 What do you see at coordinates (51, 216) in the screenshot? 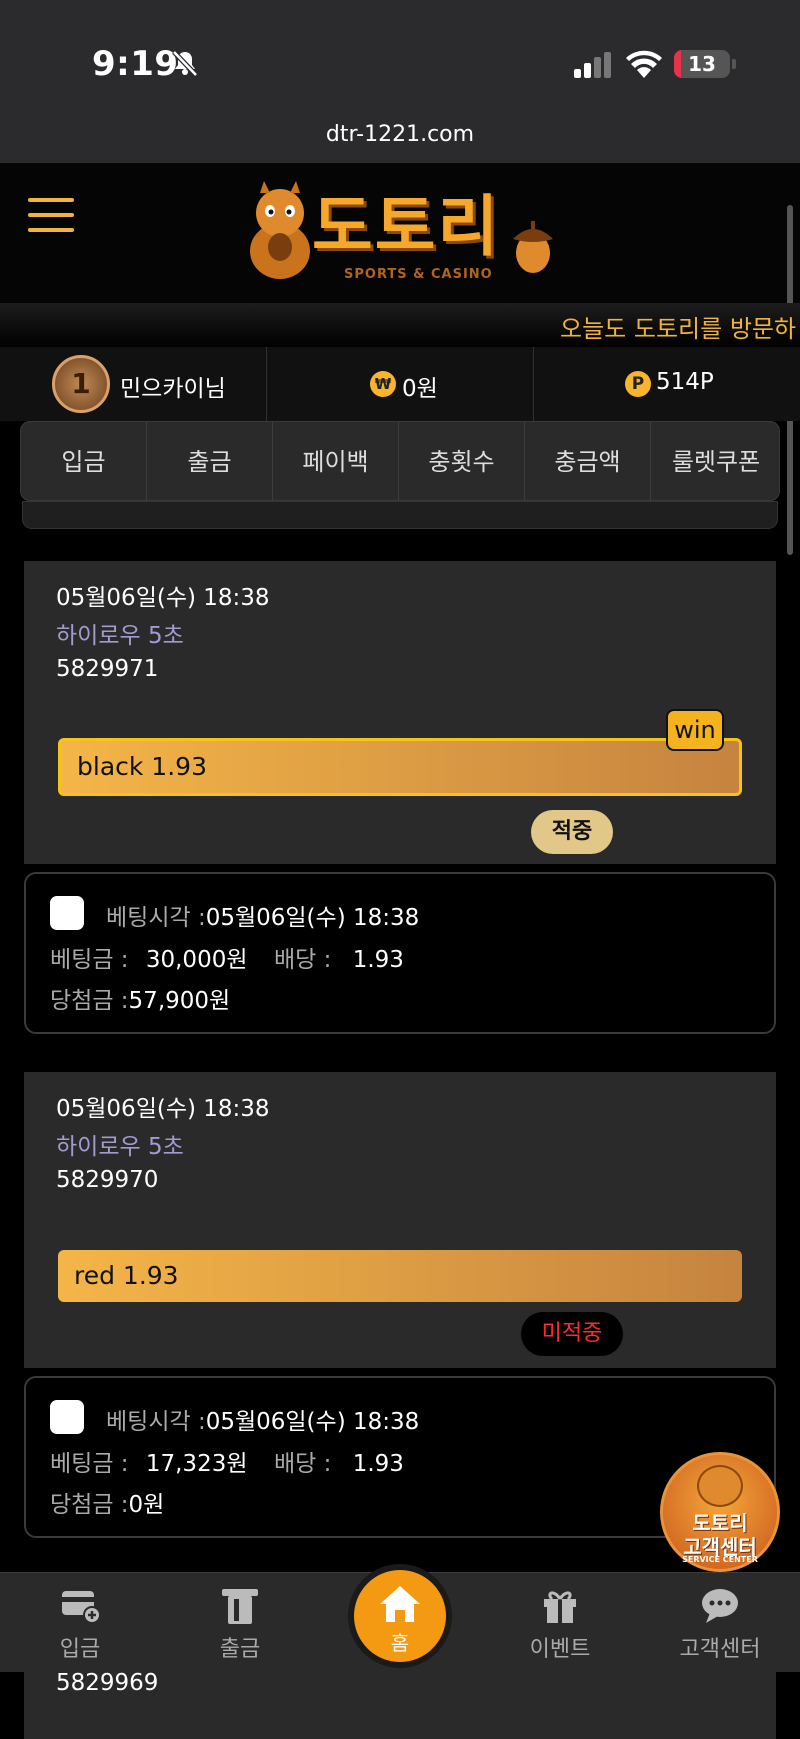
I see `menu-icon` at bounding box center [51, 216].